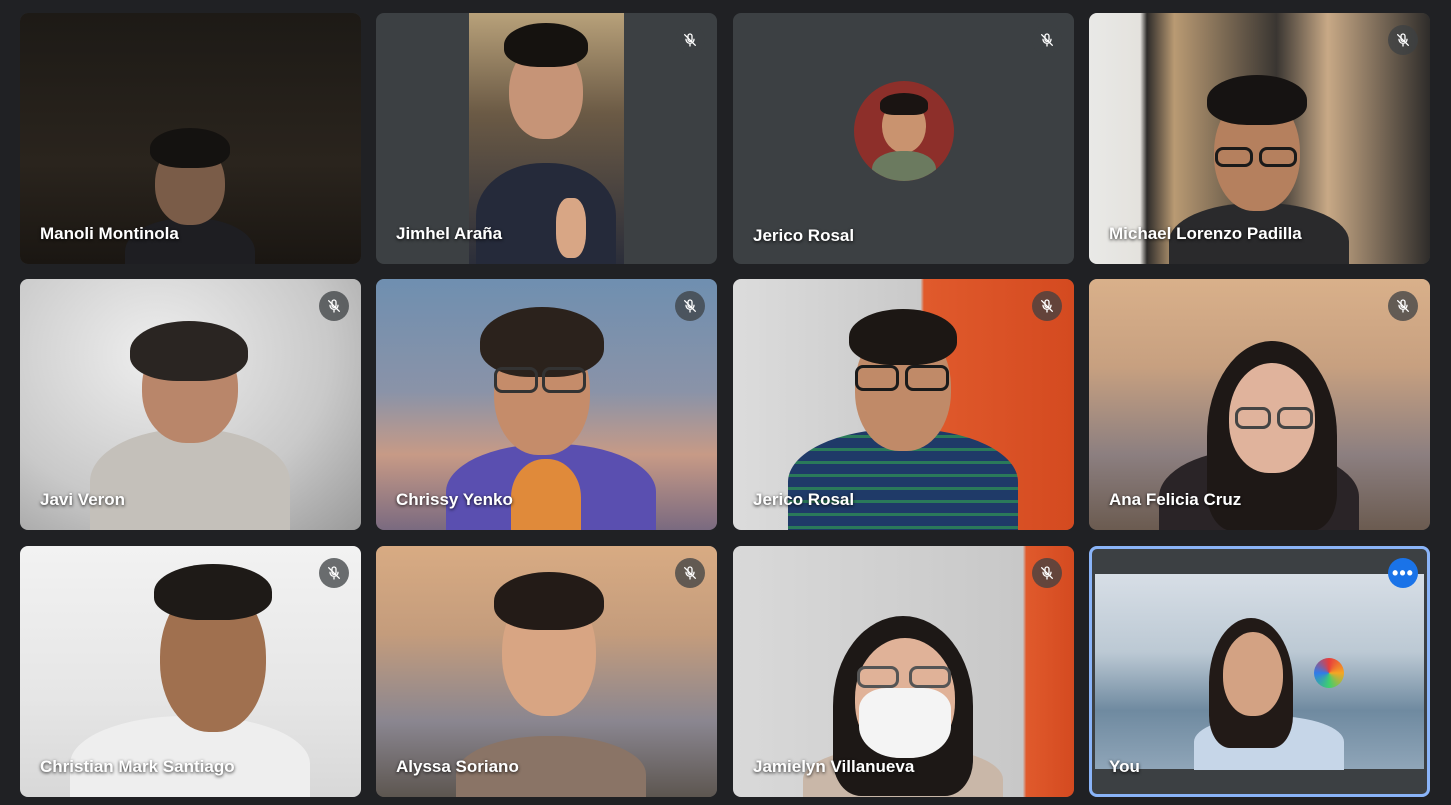  I want to click on self-view-tile: ••• You, so click(1259, 671).